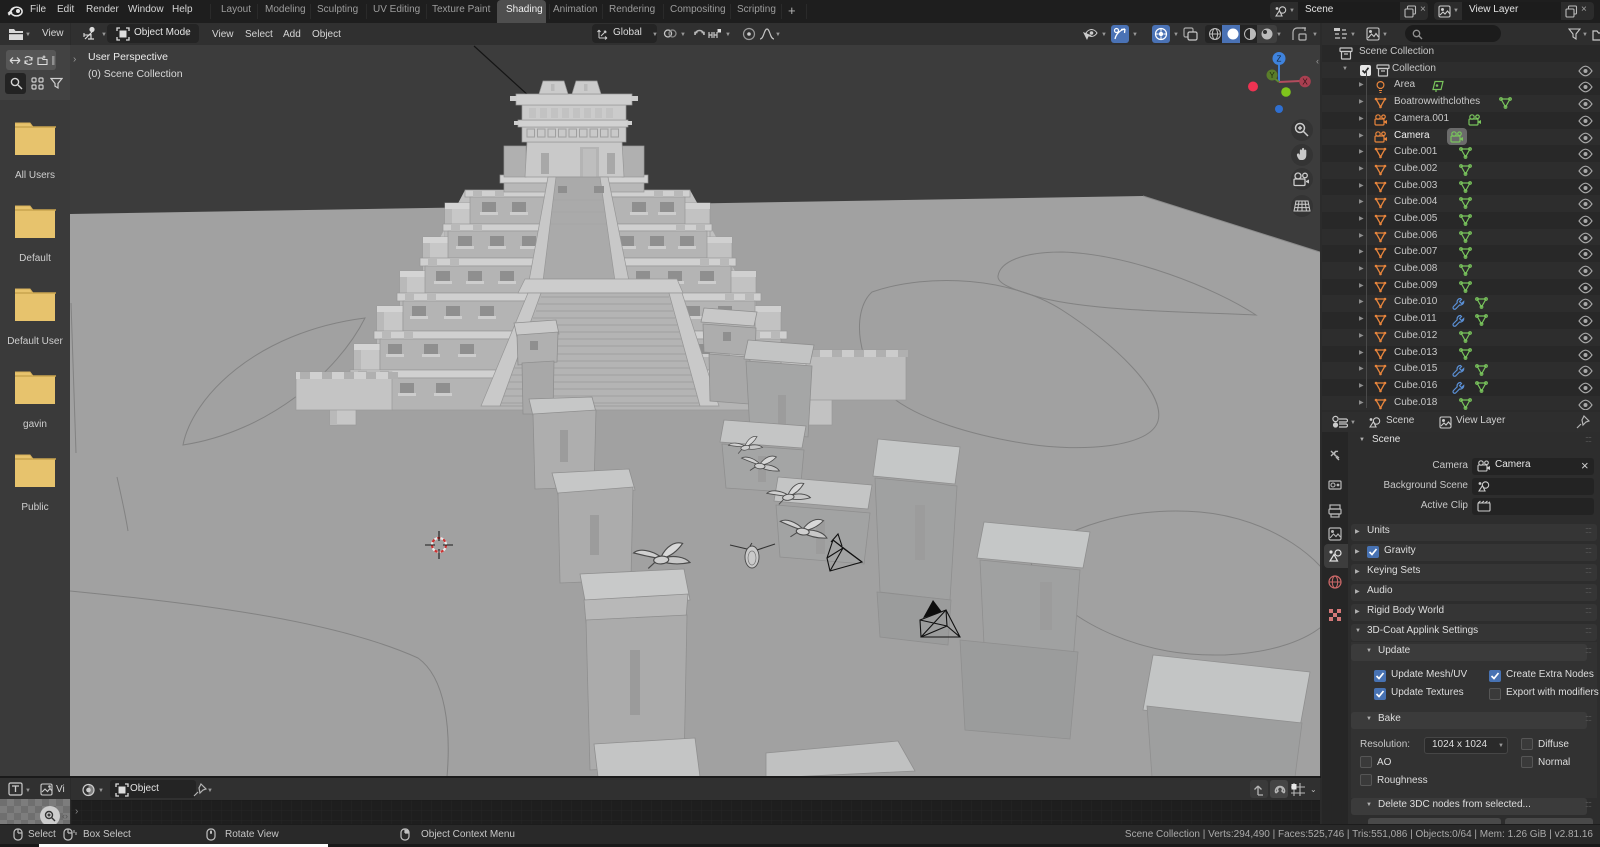 The height and width of the screenshot is (847, 1600). Describe the element at coordinates (128, 57) in the screenshot. I see `svg-text: User Perspective` at that location.